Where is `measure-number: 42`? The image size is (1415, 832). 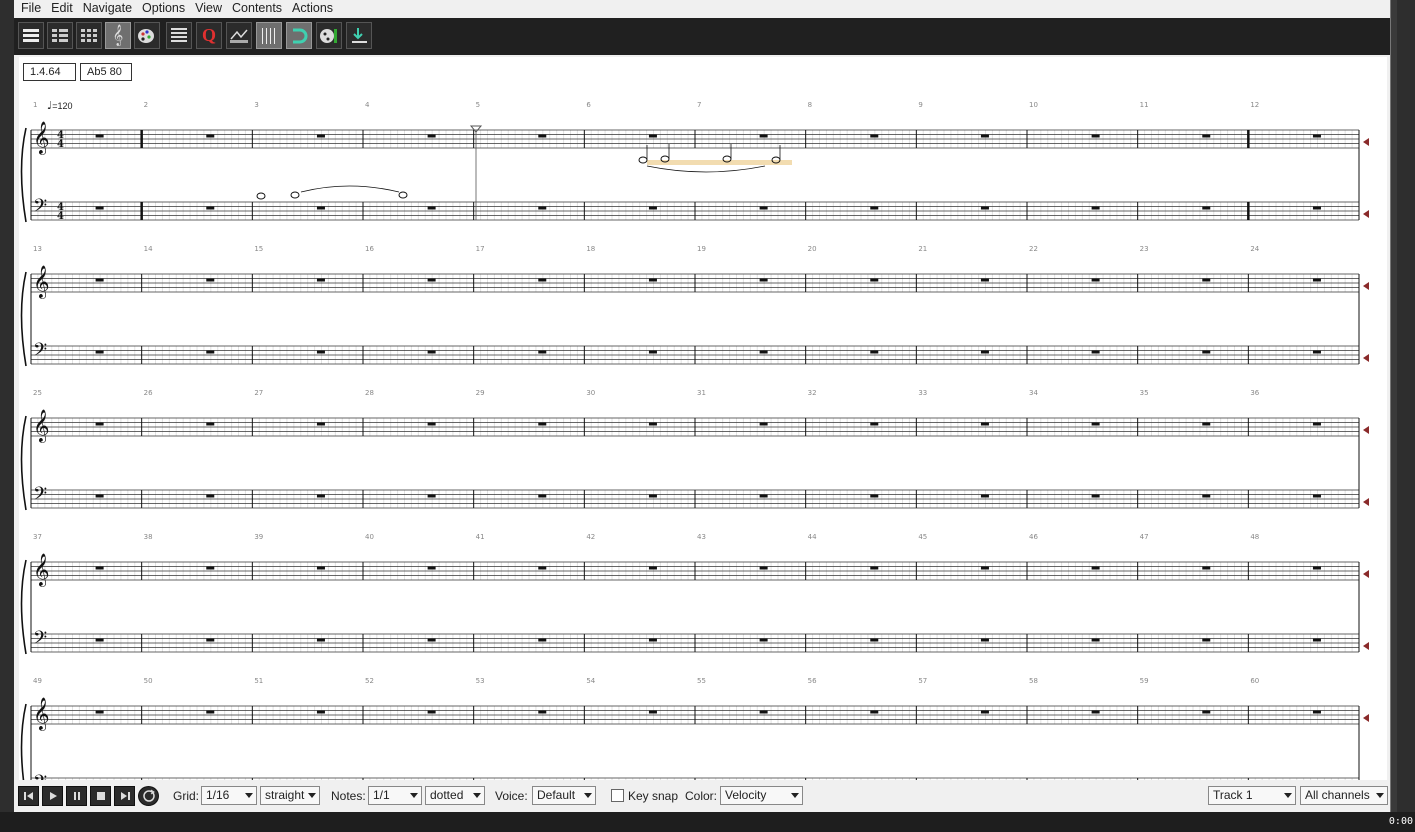 measure-number: 42 is located at coordinates (590, 537).